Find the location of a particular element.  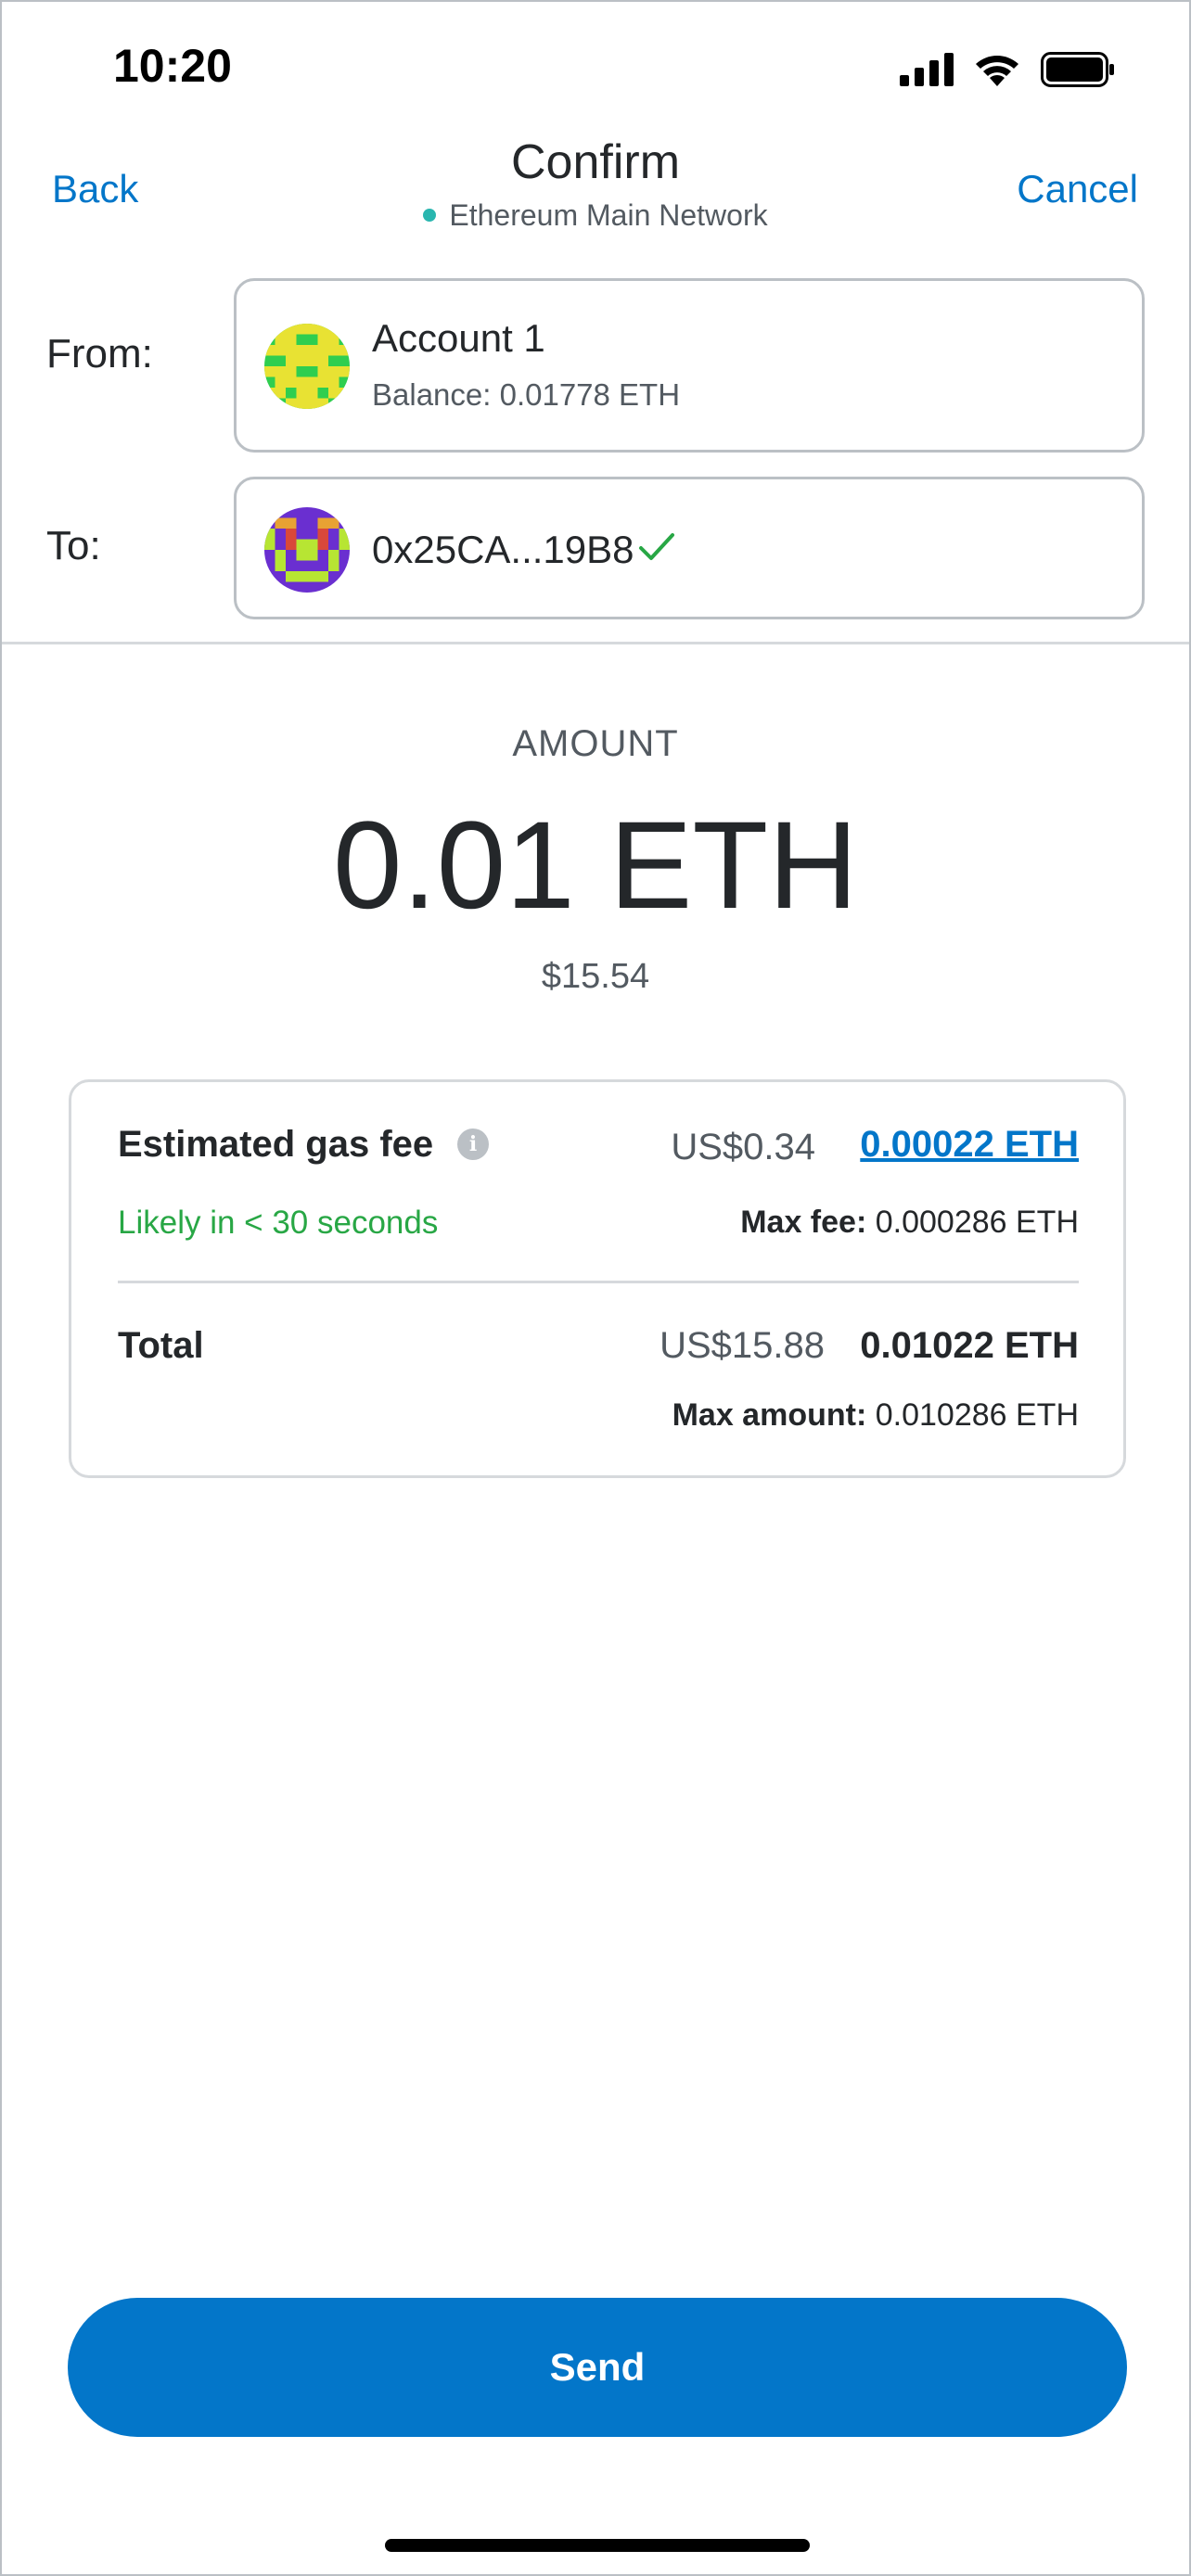

to-address-card: 0x25CA...19B8 is located at coordinates (689, 548).